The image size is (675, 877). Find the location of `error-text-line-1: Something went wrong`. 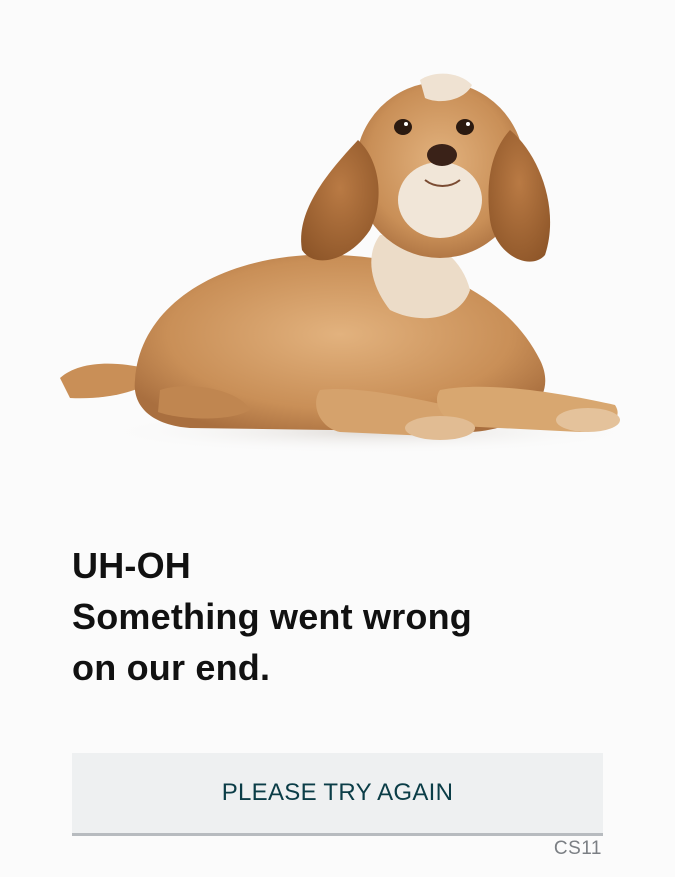

error-text-line-1: Something went wrong is located at coordinates (272, 616).